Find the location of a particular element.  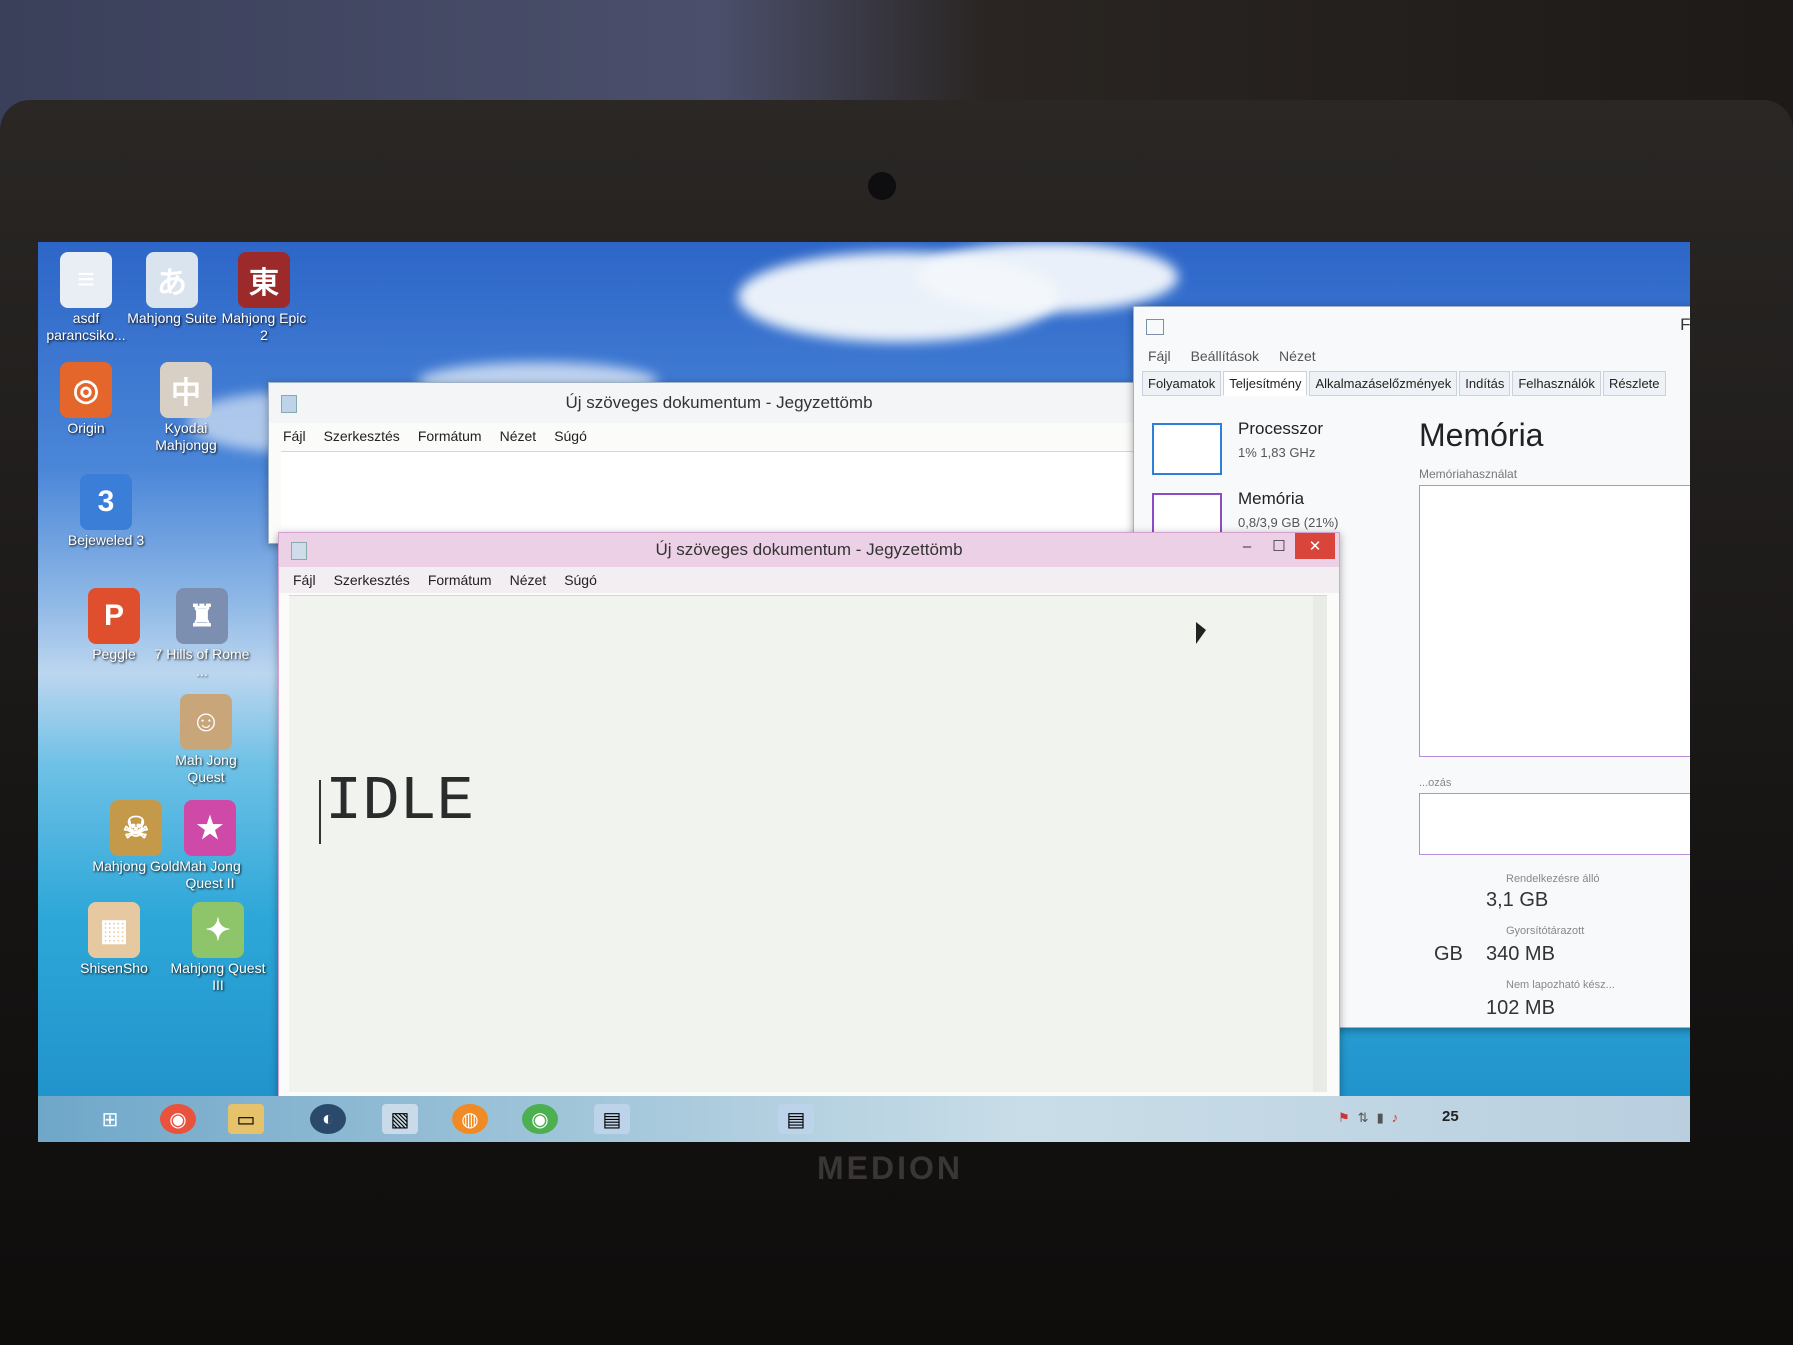

flag-icon: ⚑ is located at coordinates (1344, 1119).